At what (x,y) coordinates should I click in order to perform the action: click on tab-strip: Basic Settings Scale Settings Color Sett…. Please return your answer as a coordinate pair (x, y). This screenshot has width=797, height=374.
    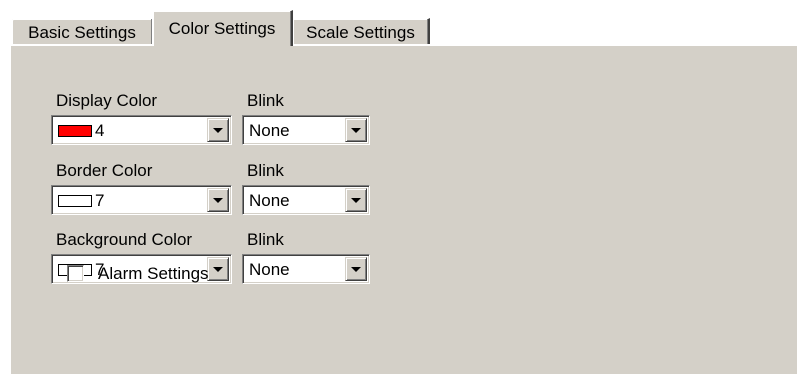
    Looking at the image, I should click on (398, 23).